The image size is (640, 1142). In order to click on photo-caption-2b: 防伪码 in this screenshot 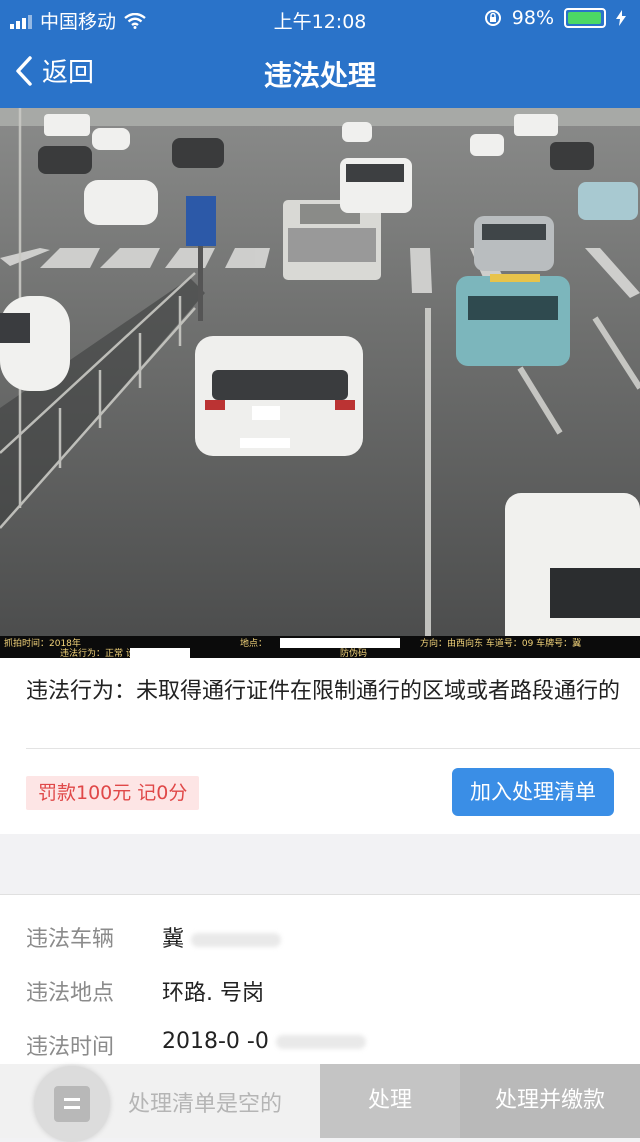, I will do `click(353, 652)`.